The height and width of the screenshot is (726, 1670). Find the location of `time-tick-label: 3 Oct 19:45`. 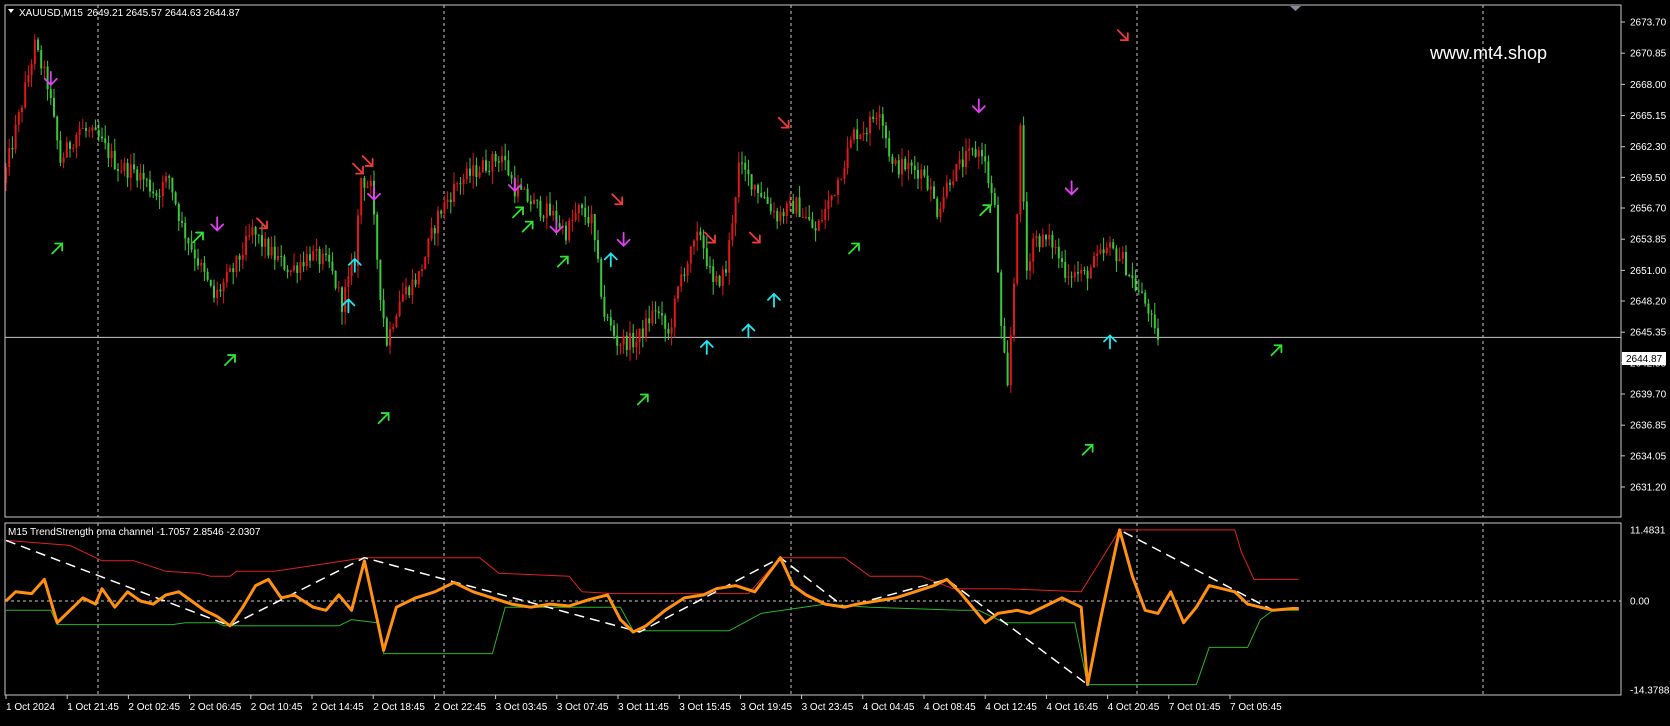

time-tick-label: 3 Oct 19:45 is located at coordinates (766, 707).